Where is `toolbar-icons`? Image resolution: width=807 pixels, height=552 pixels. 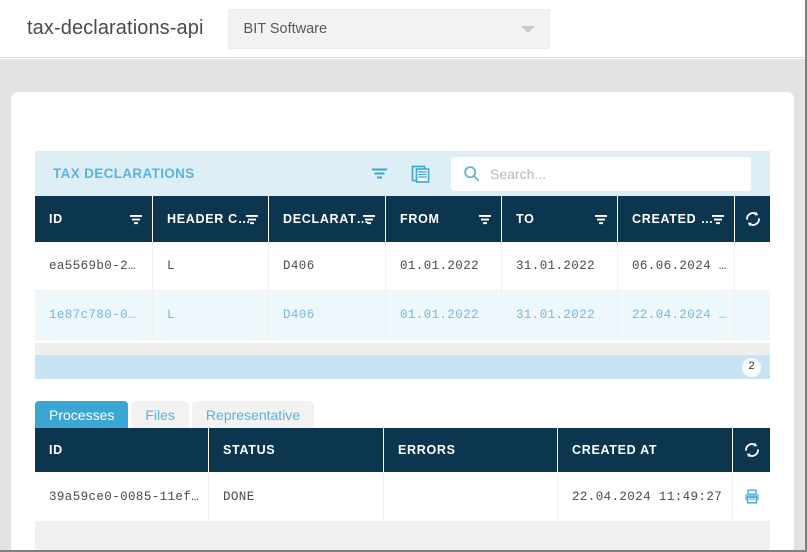 toolbar-icons is located at coordinates (563, 173).